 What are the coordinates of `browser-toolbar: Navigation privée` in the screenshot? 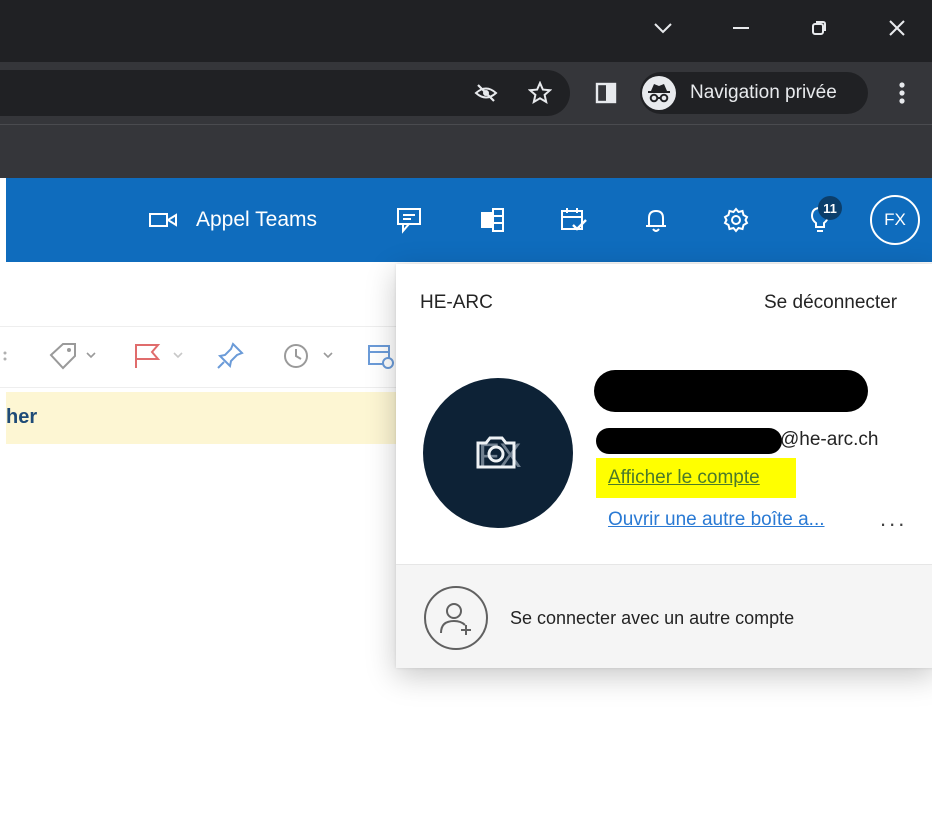 It's located at (466, 93).